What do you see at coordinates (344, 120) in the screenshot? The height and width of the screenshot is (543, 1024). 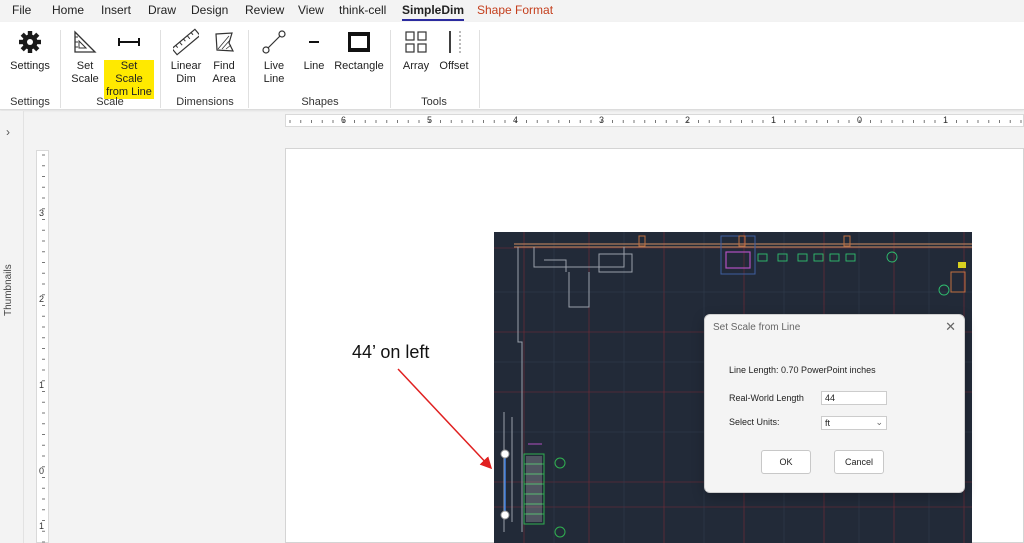 I see `ruler-number: 6` at bounding box center [344, 120].